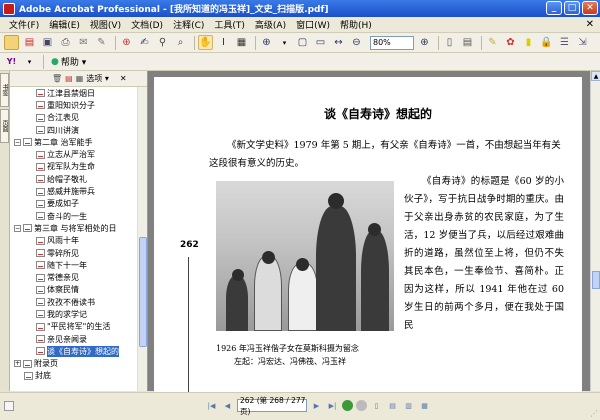 The width and height of the screenshot is (600, 420). I want to click on menu-advanced: 高级(A), so click(270, 24).